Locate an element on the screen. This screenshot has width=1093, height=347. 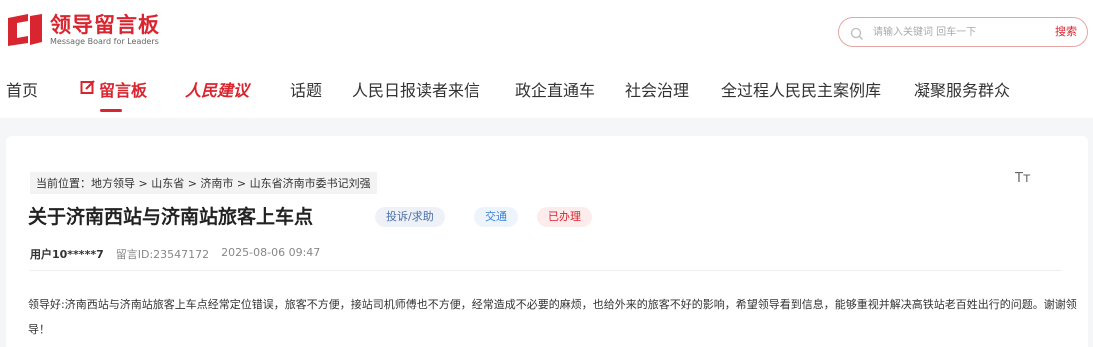
post-title: 关于济南西站与济南站旅客上车点 is located at coordinates (171, 217).